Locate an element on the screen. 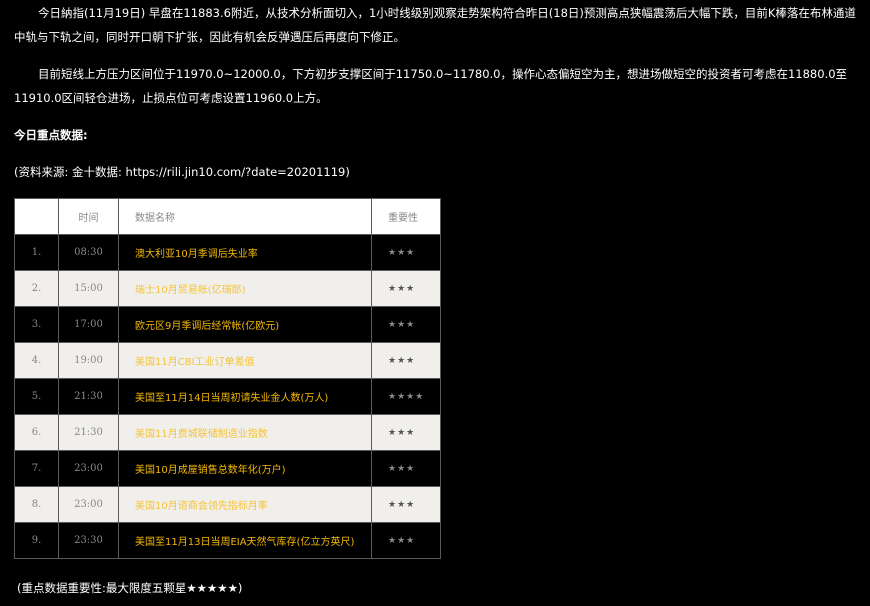 This screenshot has height=606, width=870. table-row: 7. 23:00 美国10月成屋销售总数年化(万户) ★★★ is located at coordinates (227, 468).